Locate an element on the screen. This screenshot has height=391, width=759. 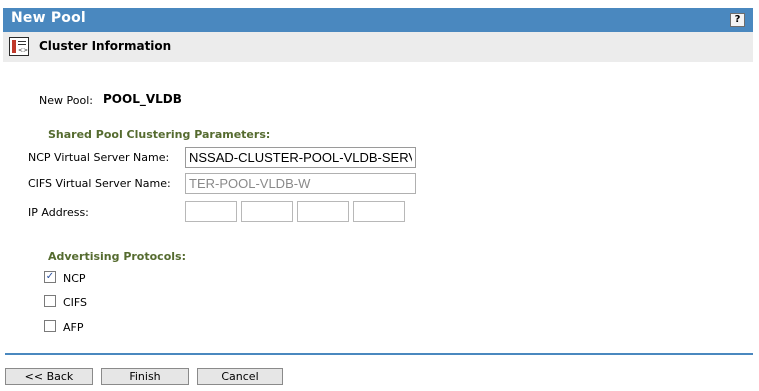
ip-octet-1-input is located at coordinates (211, 211).